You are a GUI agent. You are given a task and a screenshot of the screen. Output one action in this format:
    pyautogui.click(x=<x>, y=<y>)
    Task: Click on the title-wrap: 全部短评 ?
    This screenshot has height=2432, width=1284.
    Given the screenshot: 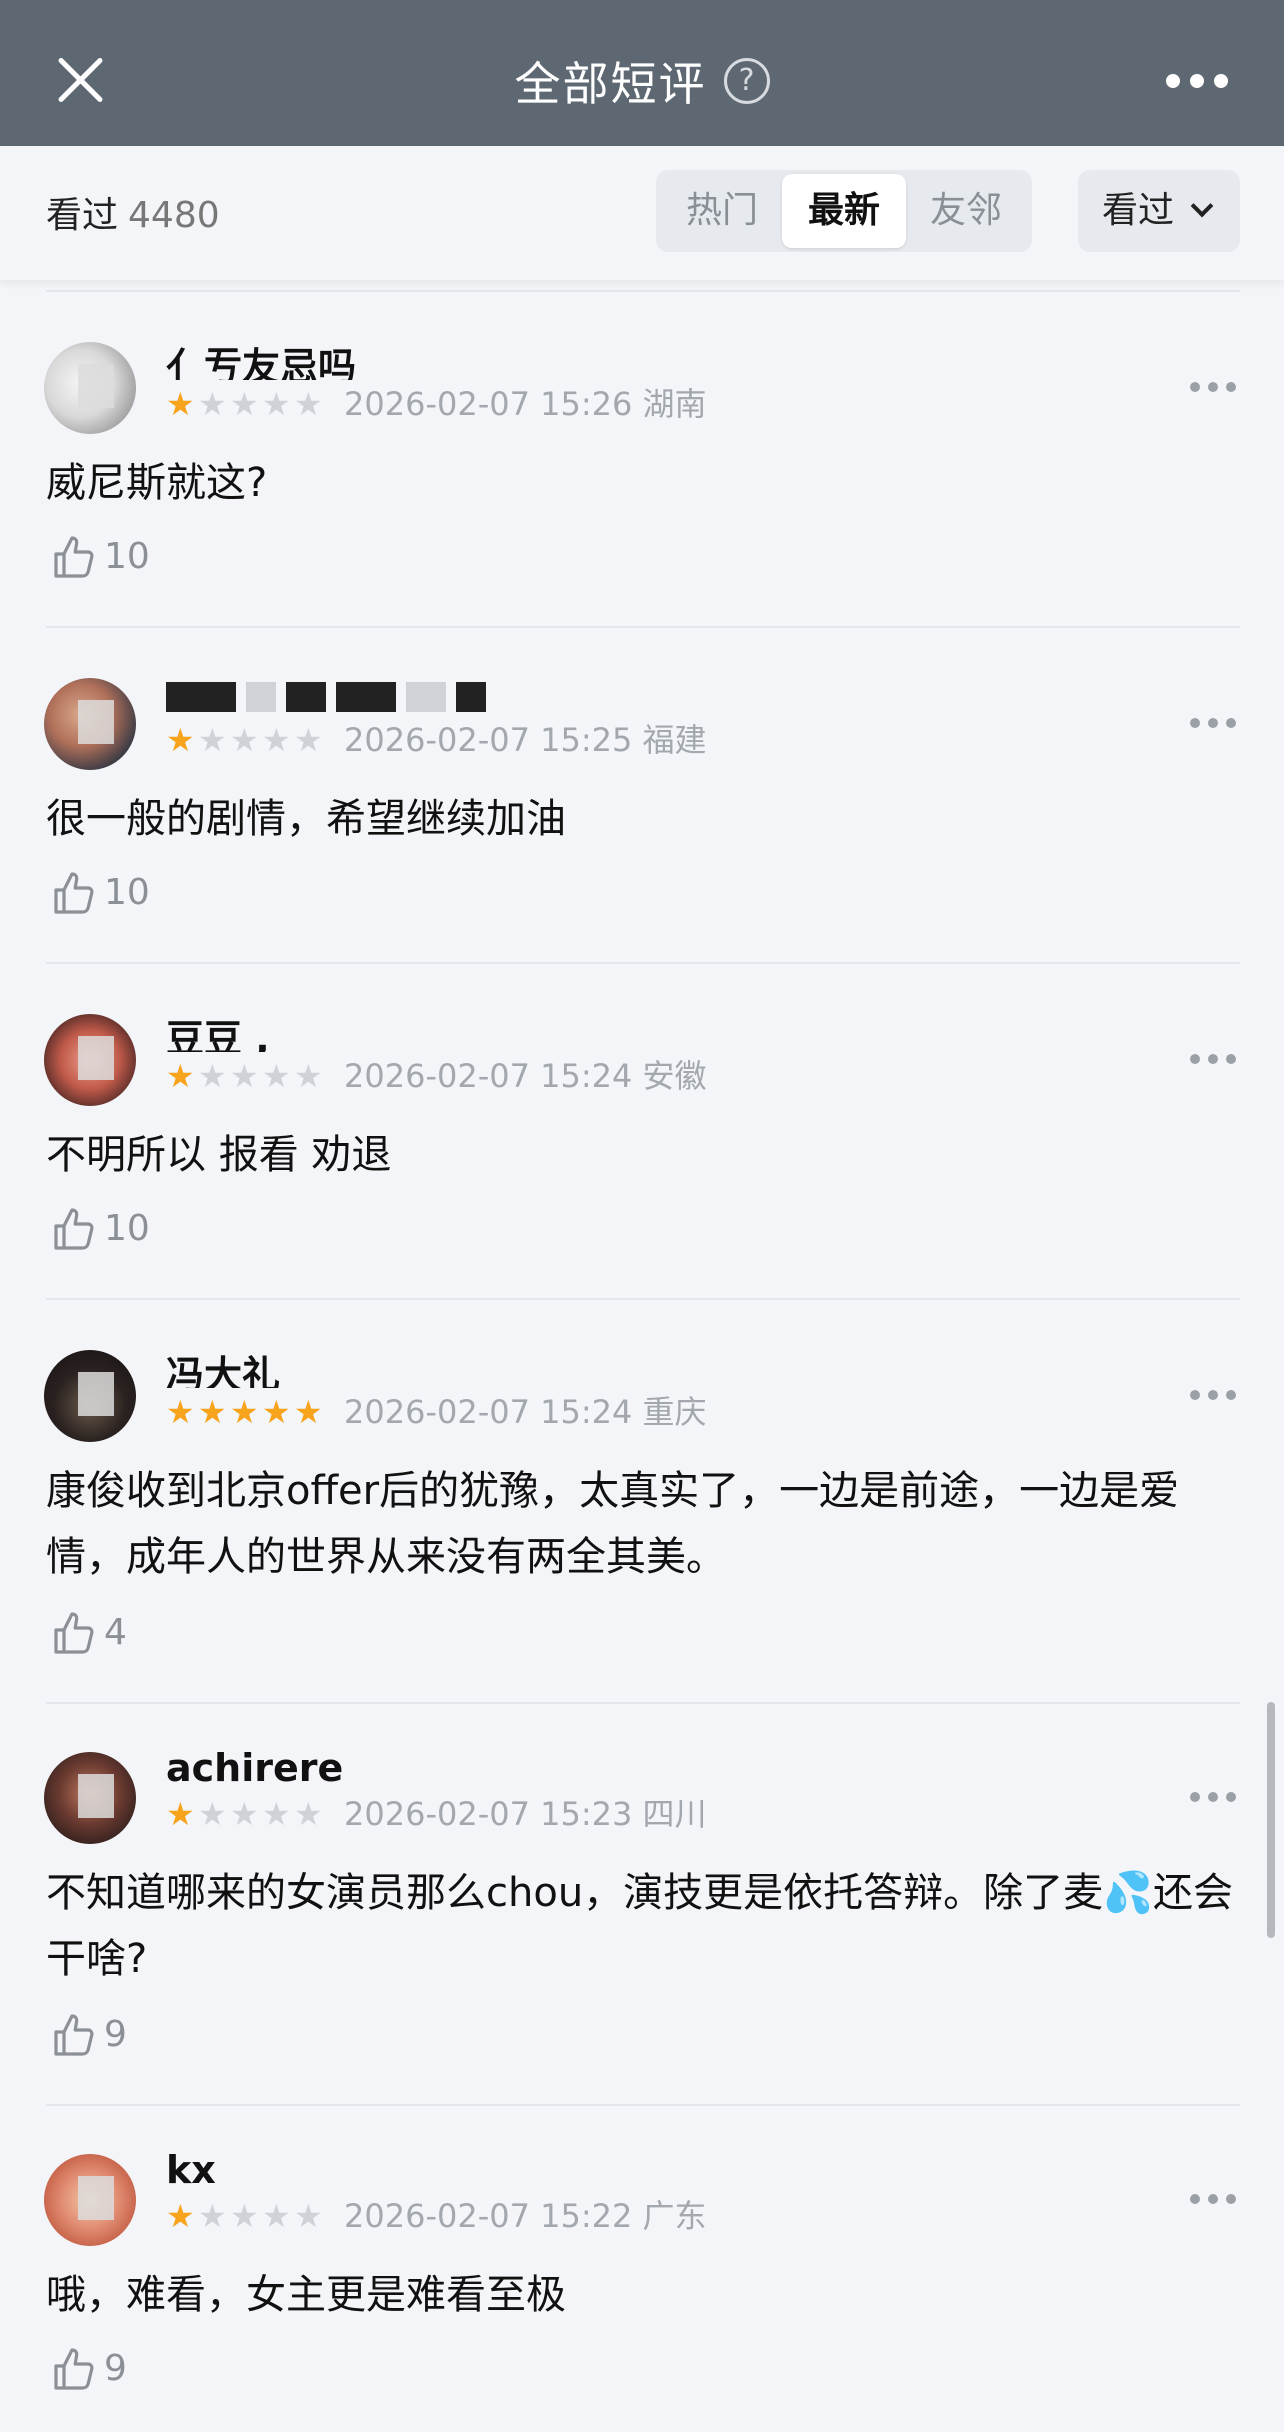 What is the action you would take?
    pyautogui.click(x=642, y=81)
    